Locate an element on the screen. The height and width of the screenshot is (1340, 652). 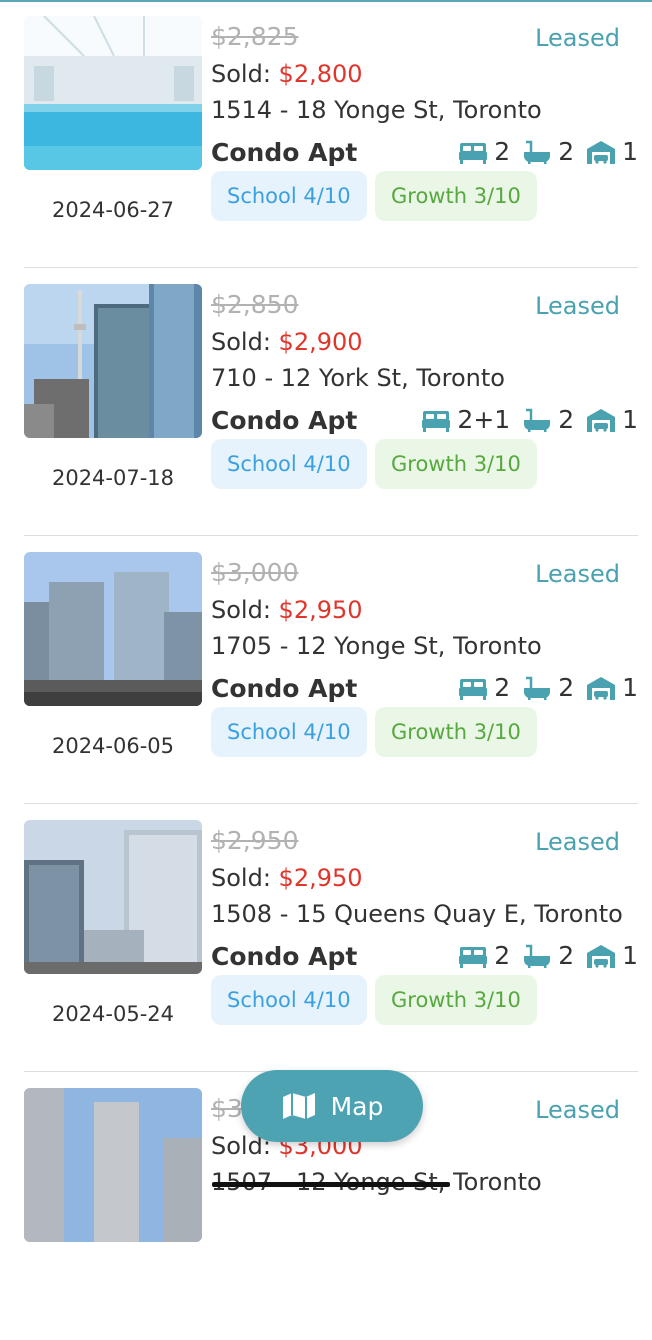
original-price: $3,000 is located at coordinates (255, 572).